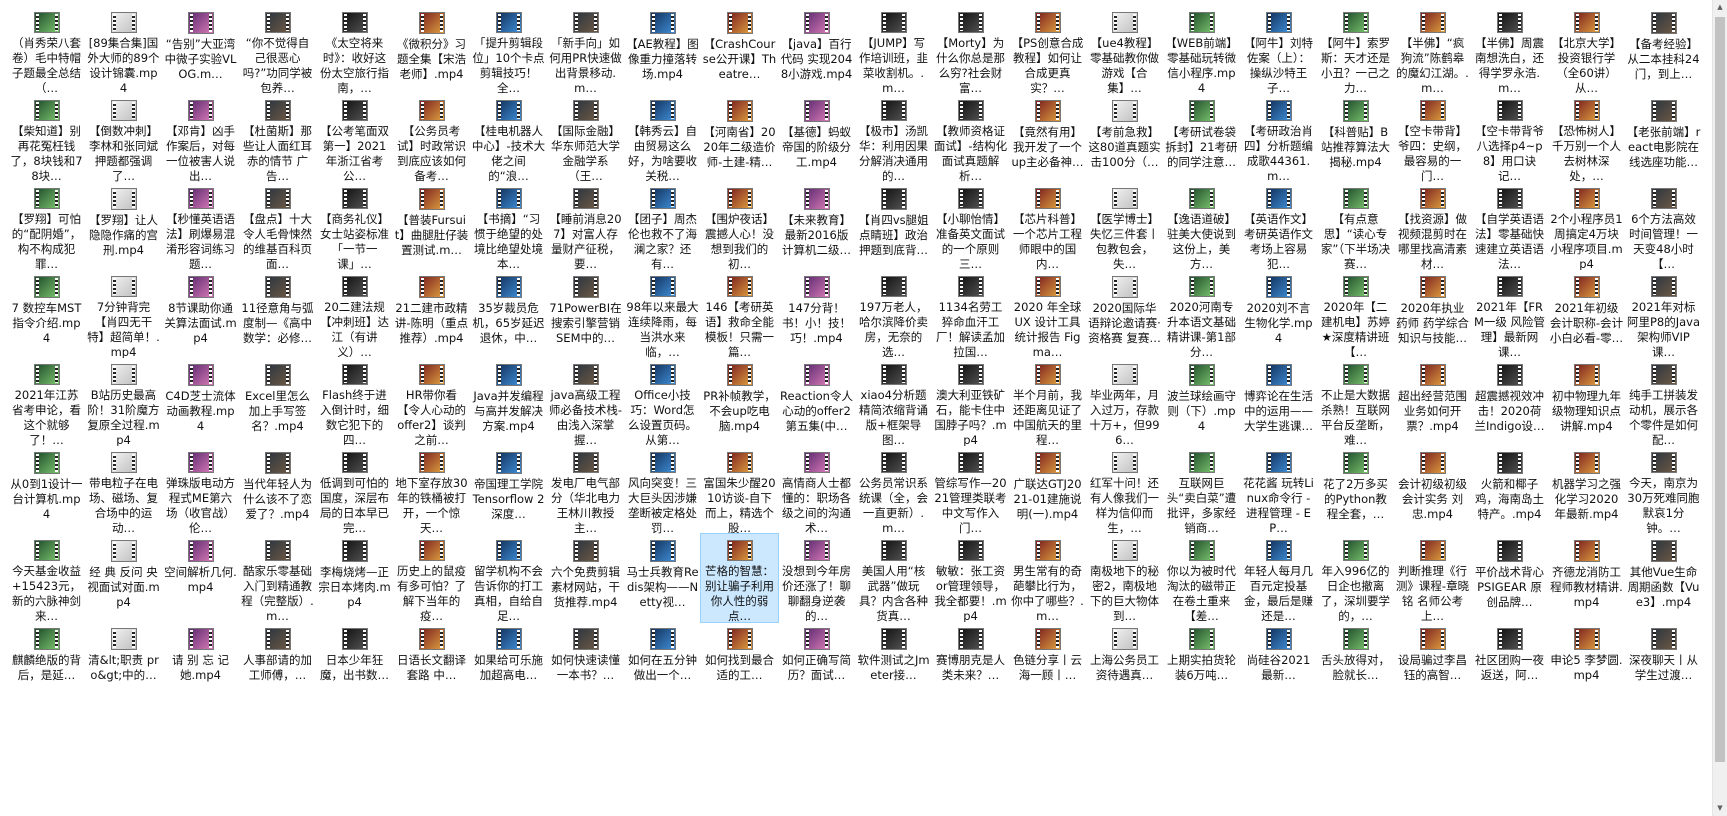 This screenshot has height=816, width=1727. I want to click on vertical-scrollbar: ▲ ▼, so click(1719, 408).